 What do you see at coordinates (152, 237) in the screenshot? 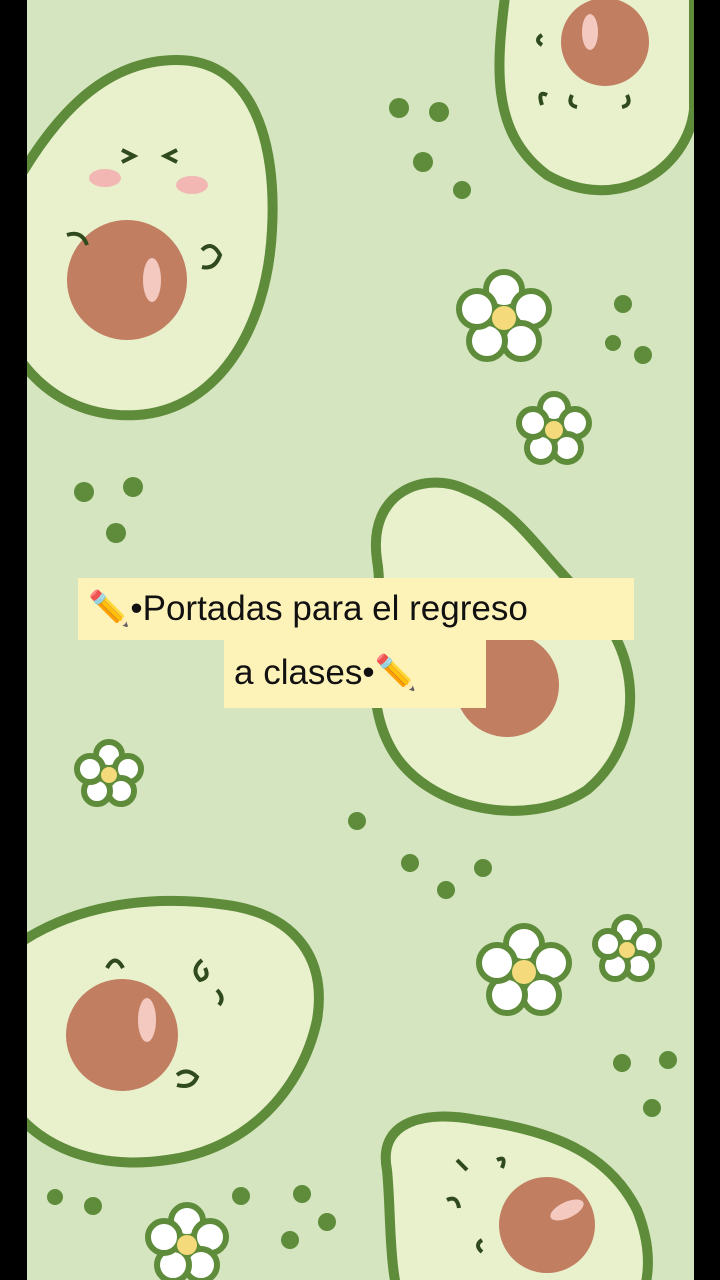
I see `avocado-top-left` at bounding box center [152, 237].